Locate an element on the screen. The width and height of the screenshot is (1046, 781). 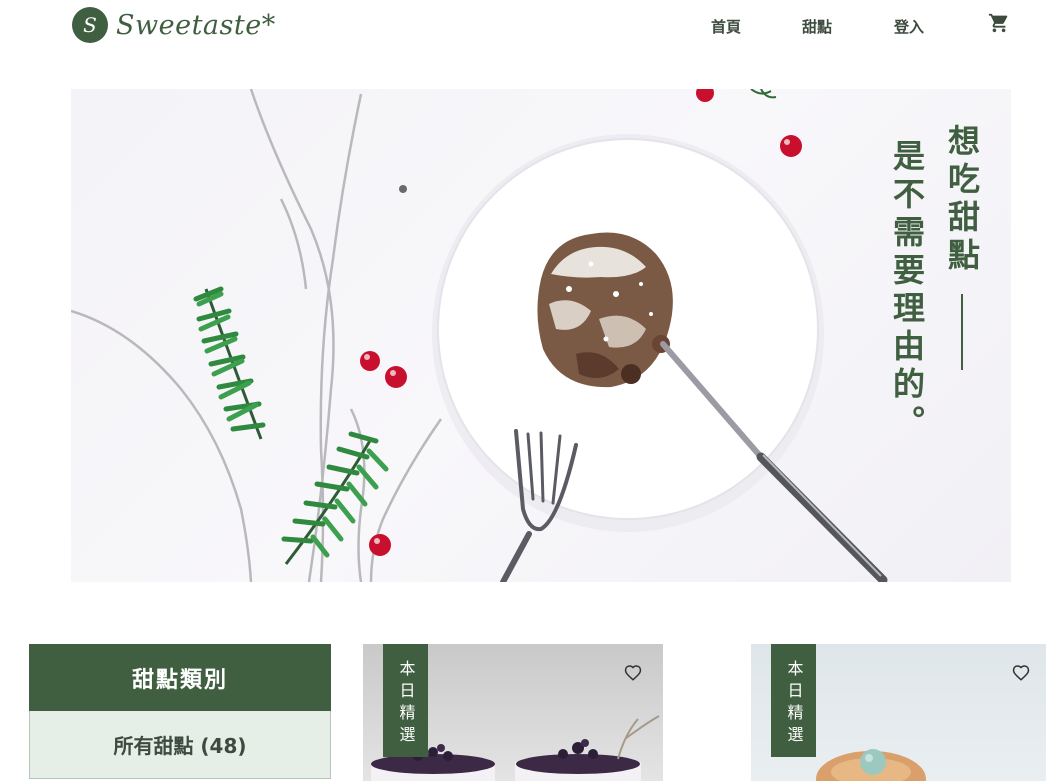
cart-icon is located at coordinates (999, 23).